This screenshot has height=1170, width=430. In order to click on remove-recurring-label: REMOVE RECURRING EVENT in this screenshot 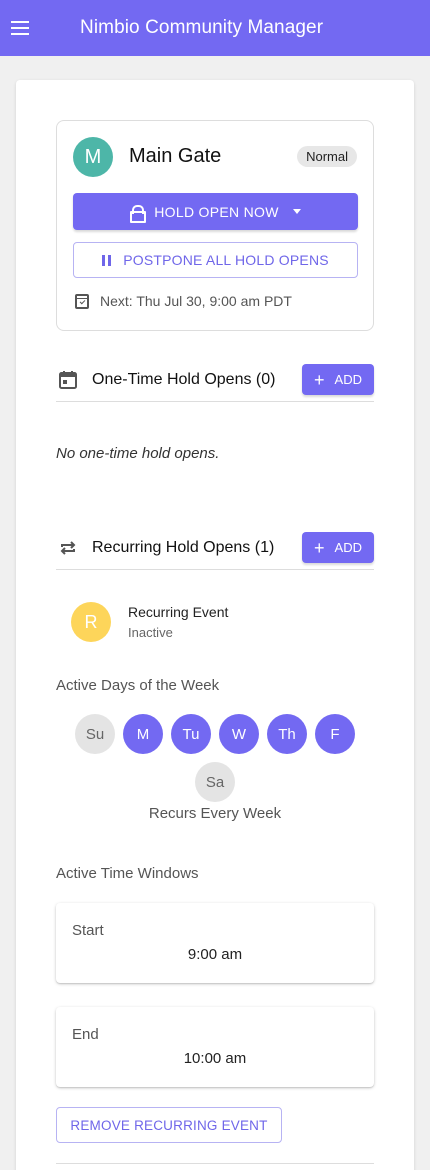, I will do `click(169, 1125)`.